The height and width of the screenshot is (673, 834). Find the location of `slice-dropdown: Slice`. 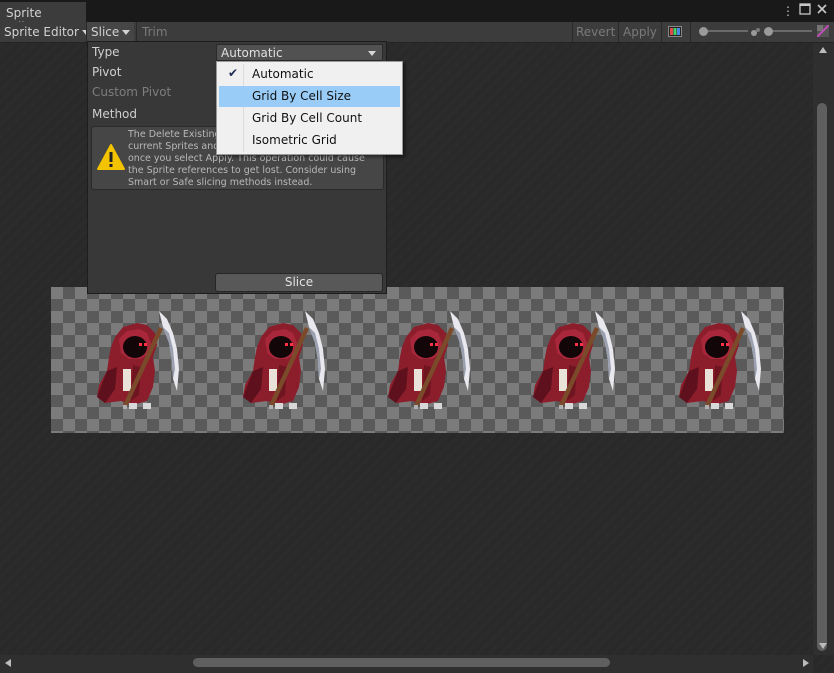

slice-dropdown: Slice is located at coordinates (111, 32).